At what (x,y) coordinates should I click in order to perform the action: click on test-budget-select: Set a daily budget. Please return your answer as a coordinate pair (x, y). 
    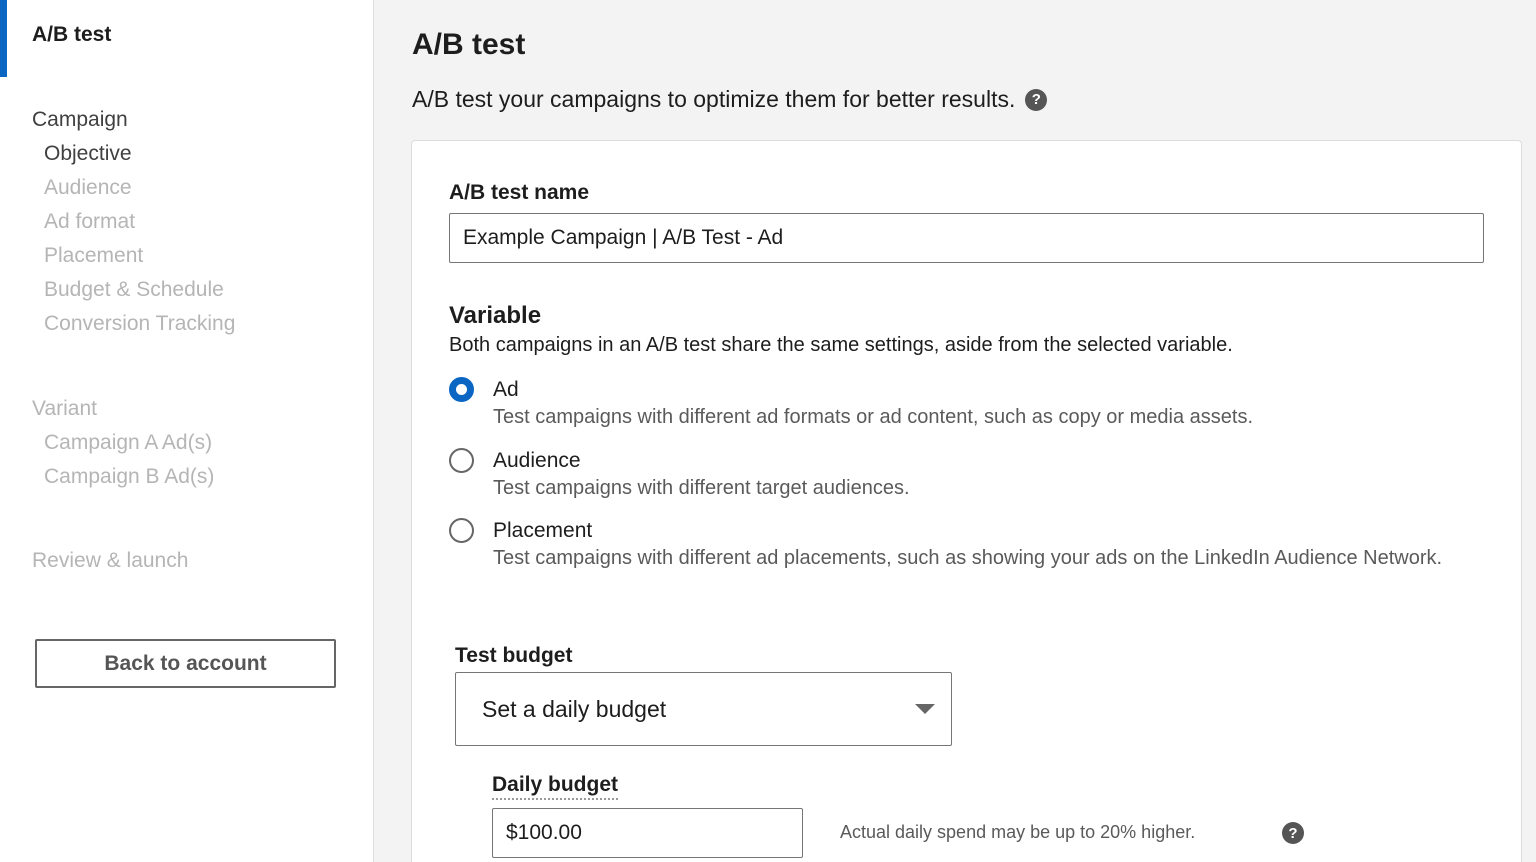
    Looking at the image, I should click on (703, 709).